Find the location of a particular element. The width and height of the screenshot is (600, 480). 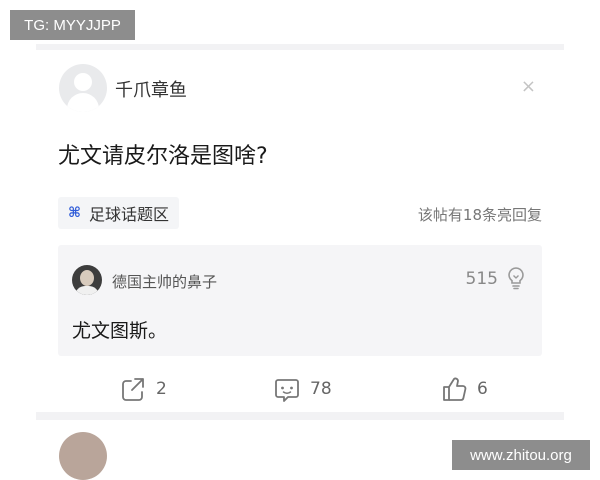

post-action-bar: 2 78 6 is located at coordinates (300, 390).